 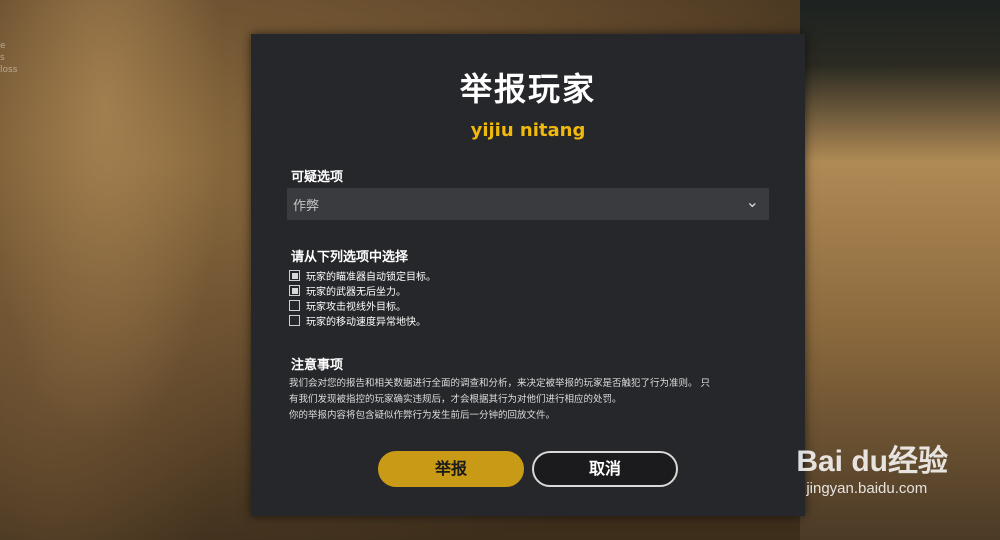 I want to click on hud-line: loss, so click(x=9, y=70).